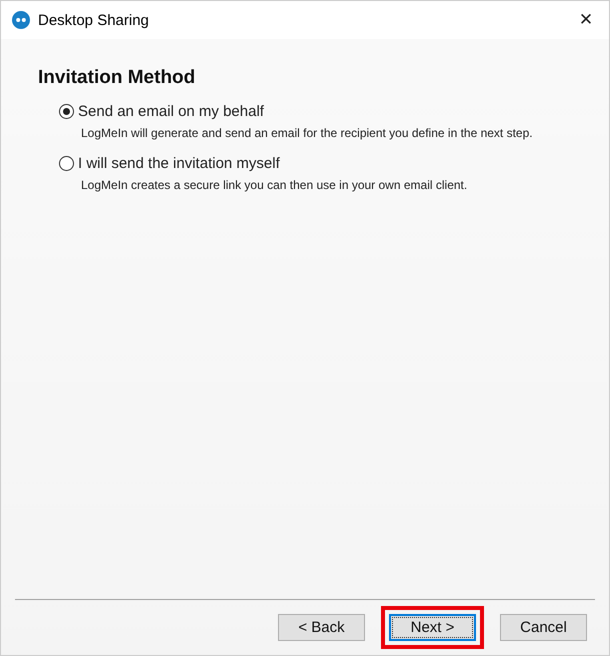  What do you see at coordinates (321, 627) in the screenshot?
I see `dialog-button: < Back` at bounding box center [321, 627].